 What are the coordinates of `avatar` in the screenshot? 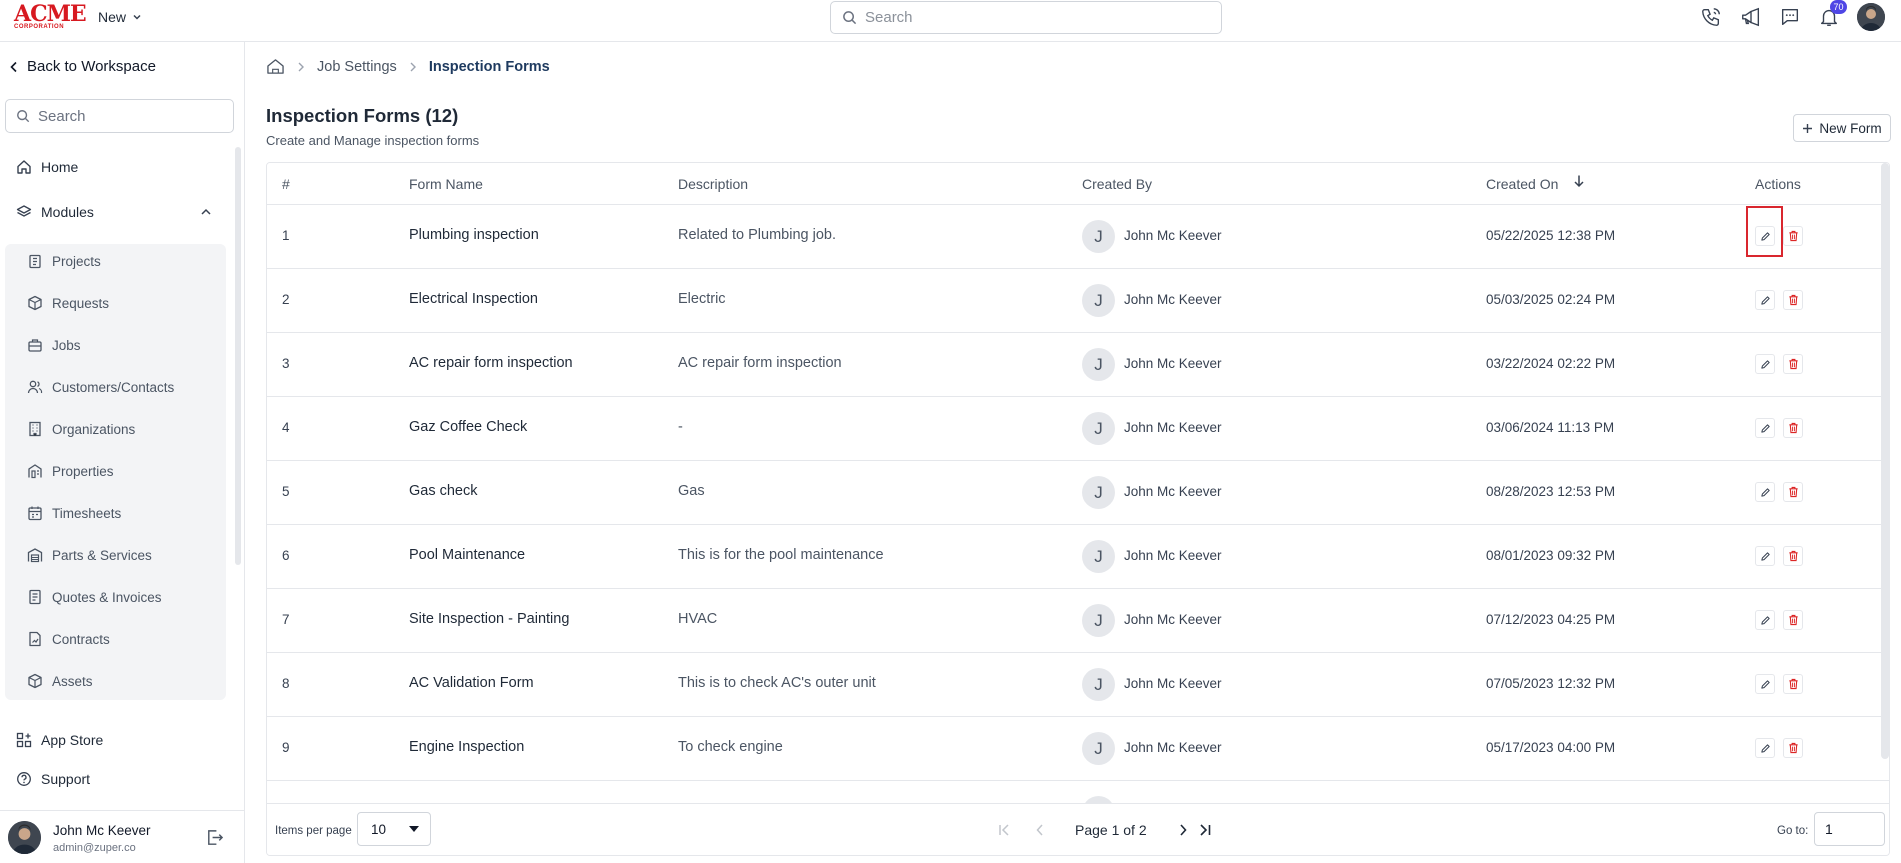 It's located at (24, 837).